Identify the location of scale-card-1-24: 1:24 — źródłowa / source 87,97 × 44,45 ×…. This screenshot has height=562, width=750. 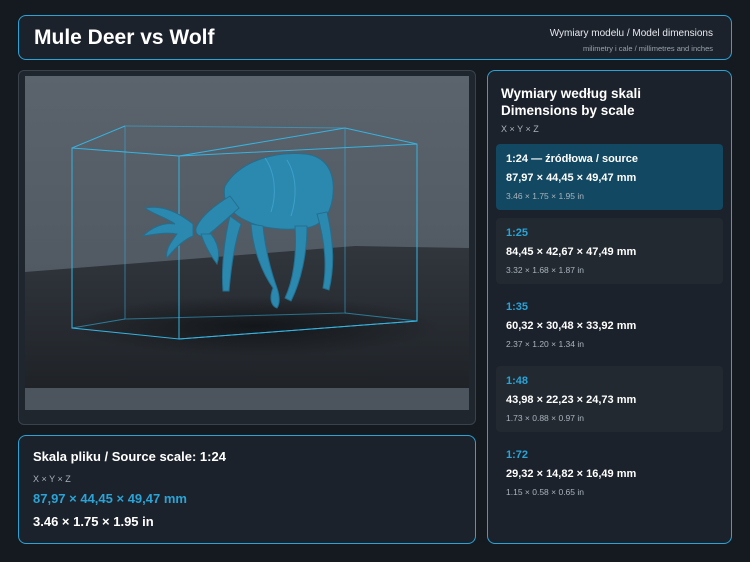
(609, 177).